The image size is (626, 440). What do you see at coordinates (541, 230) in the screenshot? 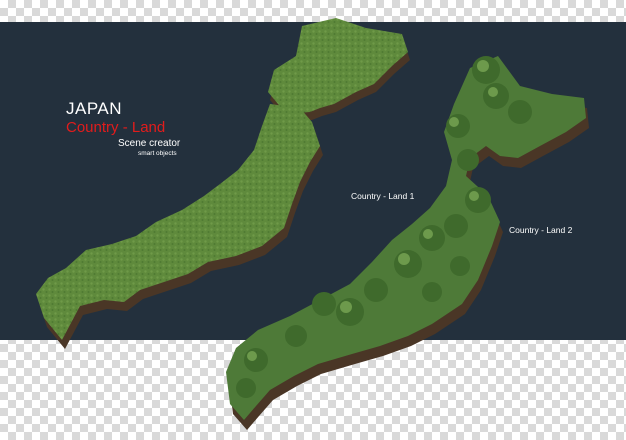
I see `land-2-label: Country - Land 2` at bounding box center [541, 230].